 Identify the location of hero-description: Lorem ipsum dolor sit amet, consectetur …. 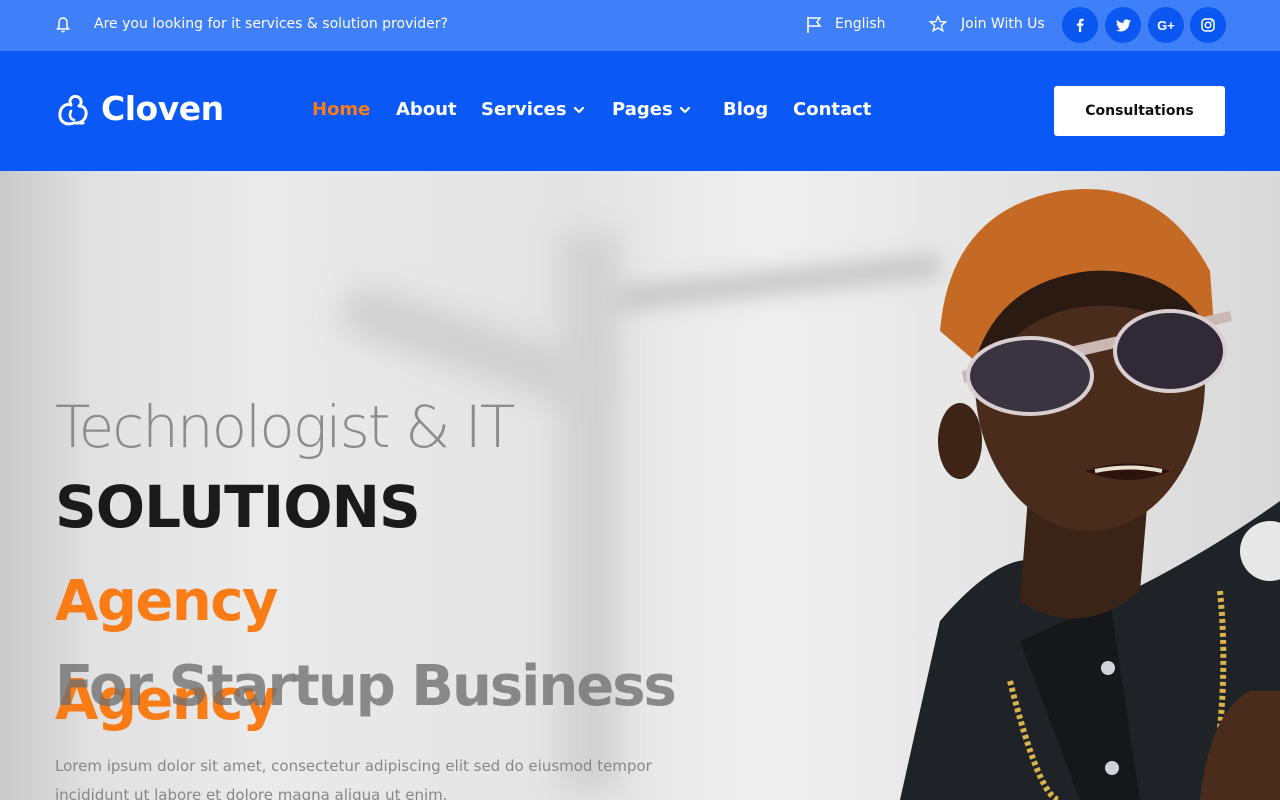
(353, 778).